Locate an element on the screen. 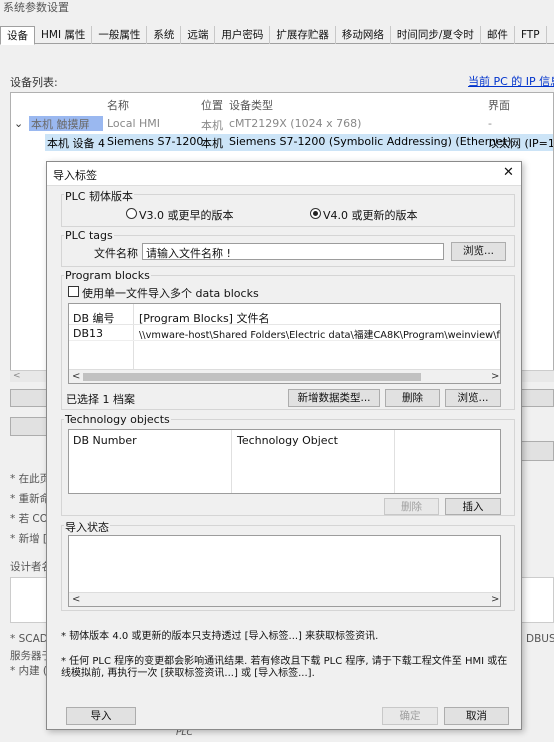 This screenshot has width=554, height=742. device-list-label: 设备列表: is located at coordinates (34, 82).